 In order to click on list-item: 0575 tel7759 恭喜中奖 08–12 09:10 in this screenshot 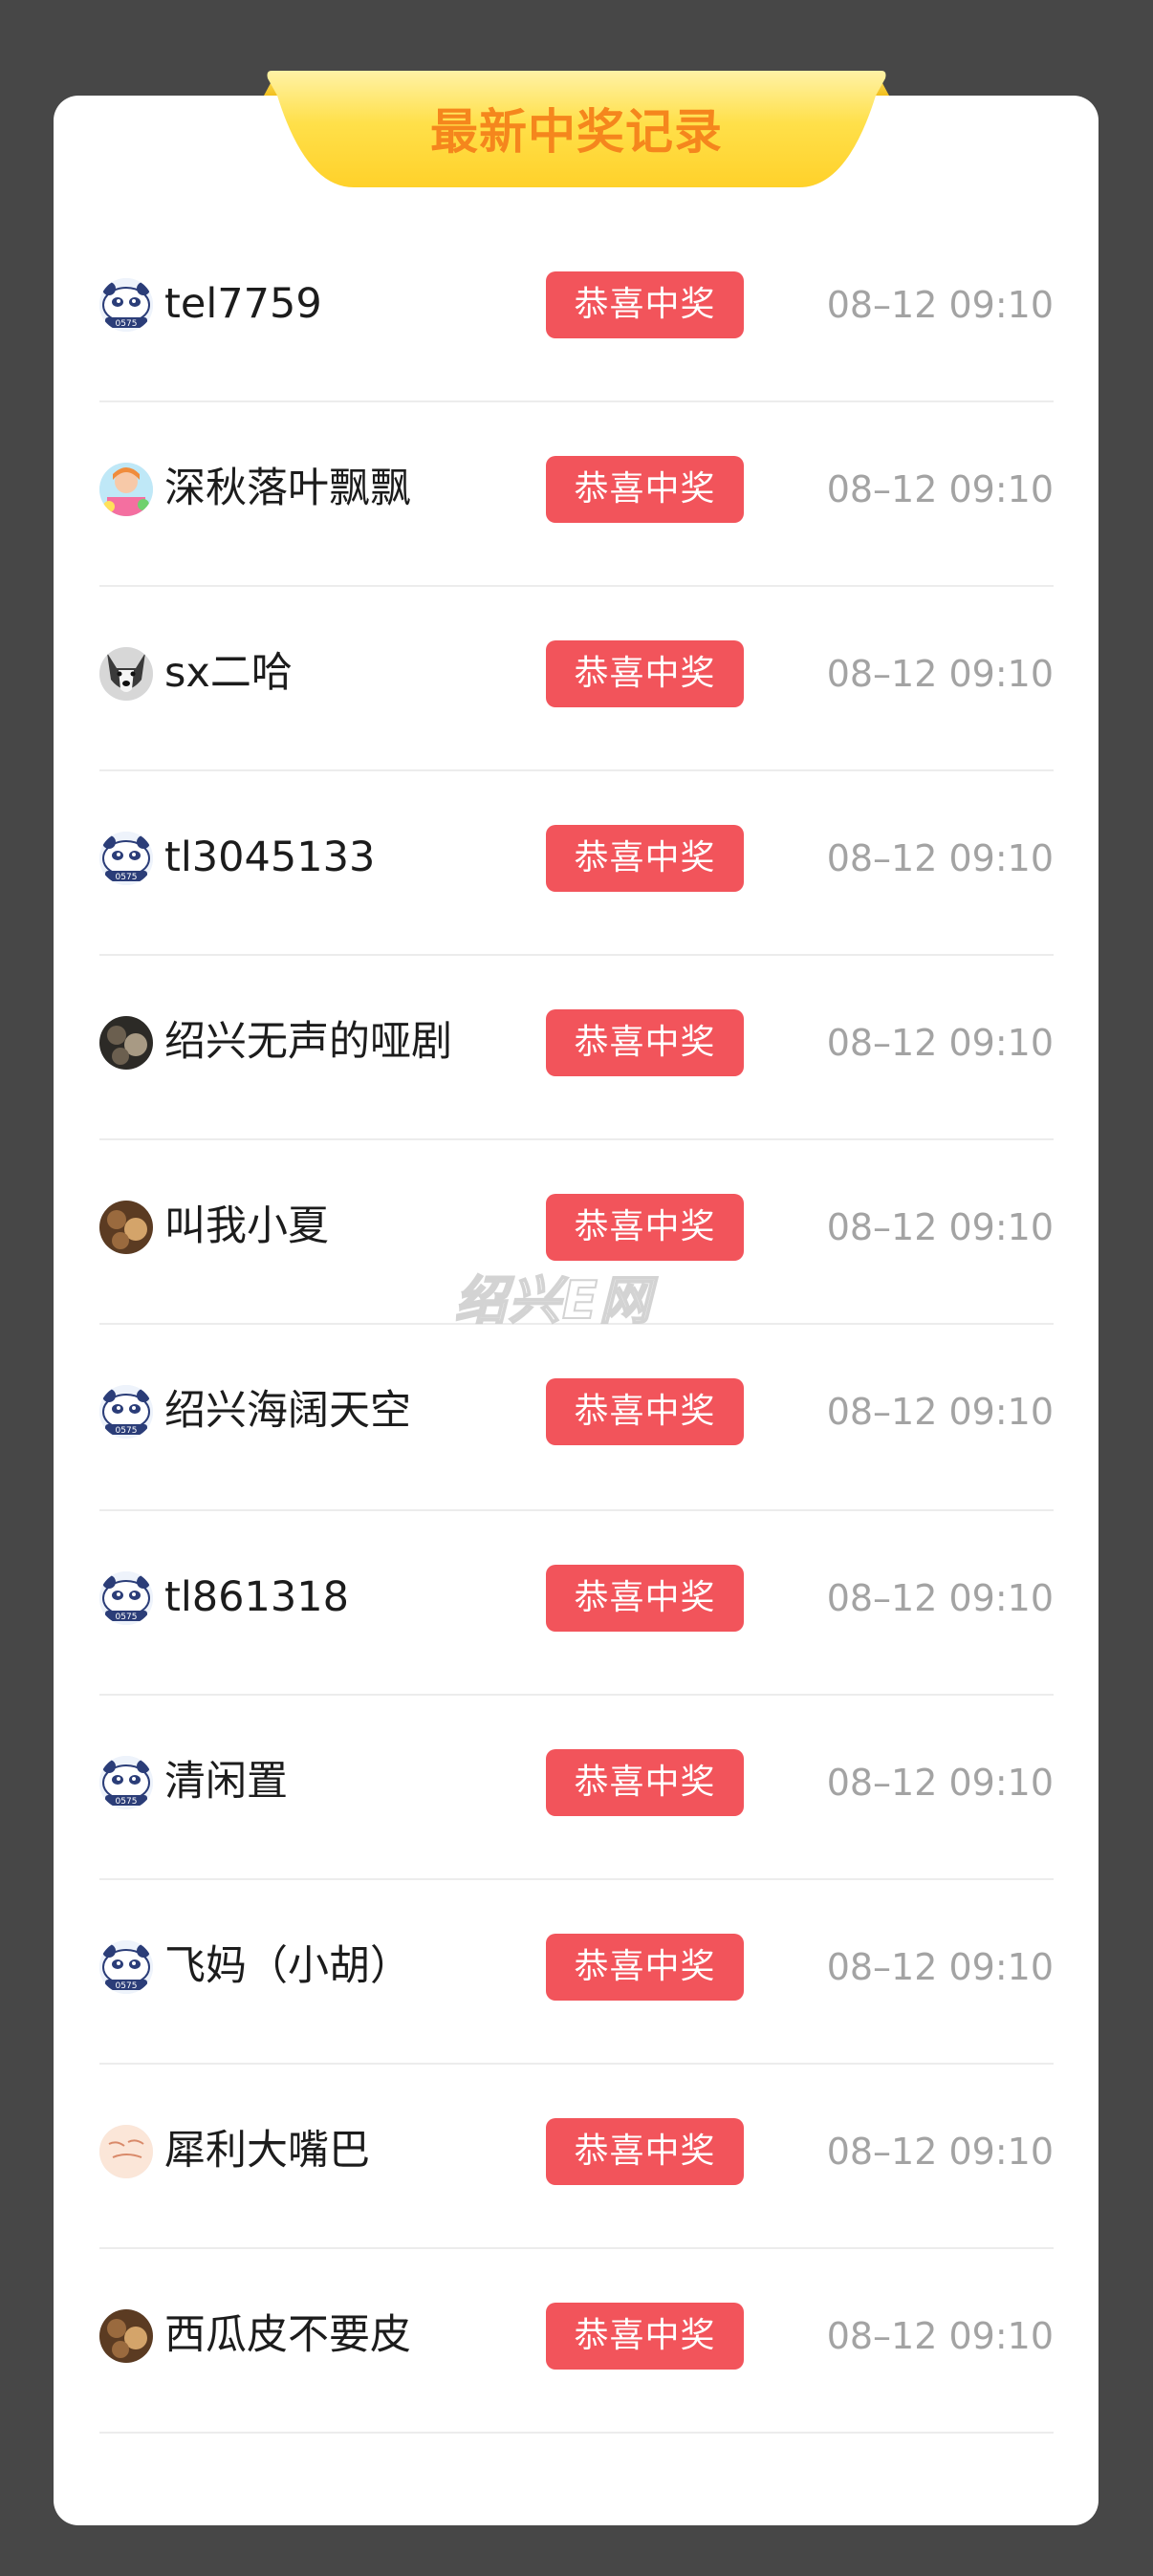, I will do `click(576, 310)`.